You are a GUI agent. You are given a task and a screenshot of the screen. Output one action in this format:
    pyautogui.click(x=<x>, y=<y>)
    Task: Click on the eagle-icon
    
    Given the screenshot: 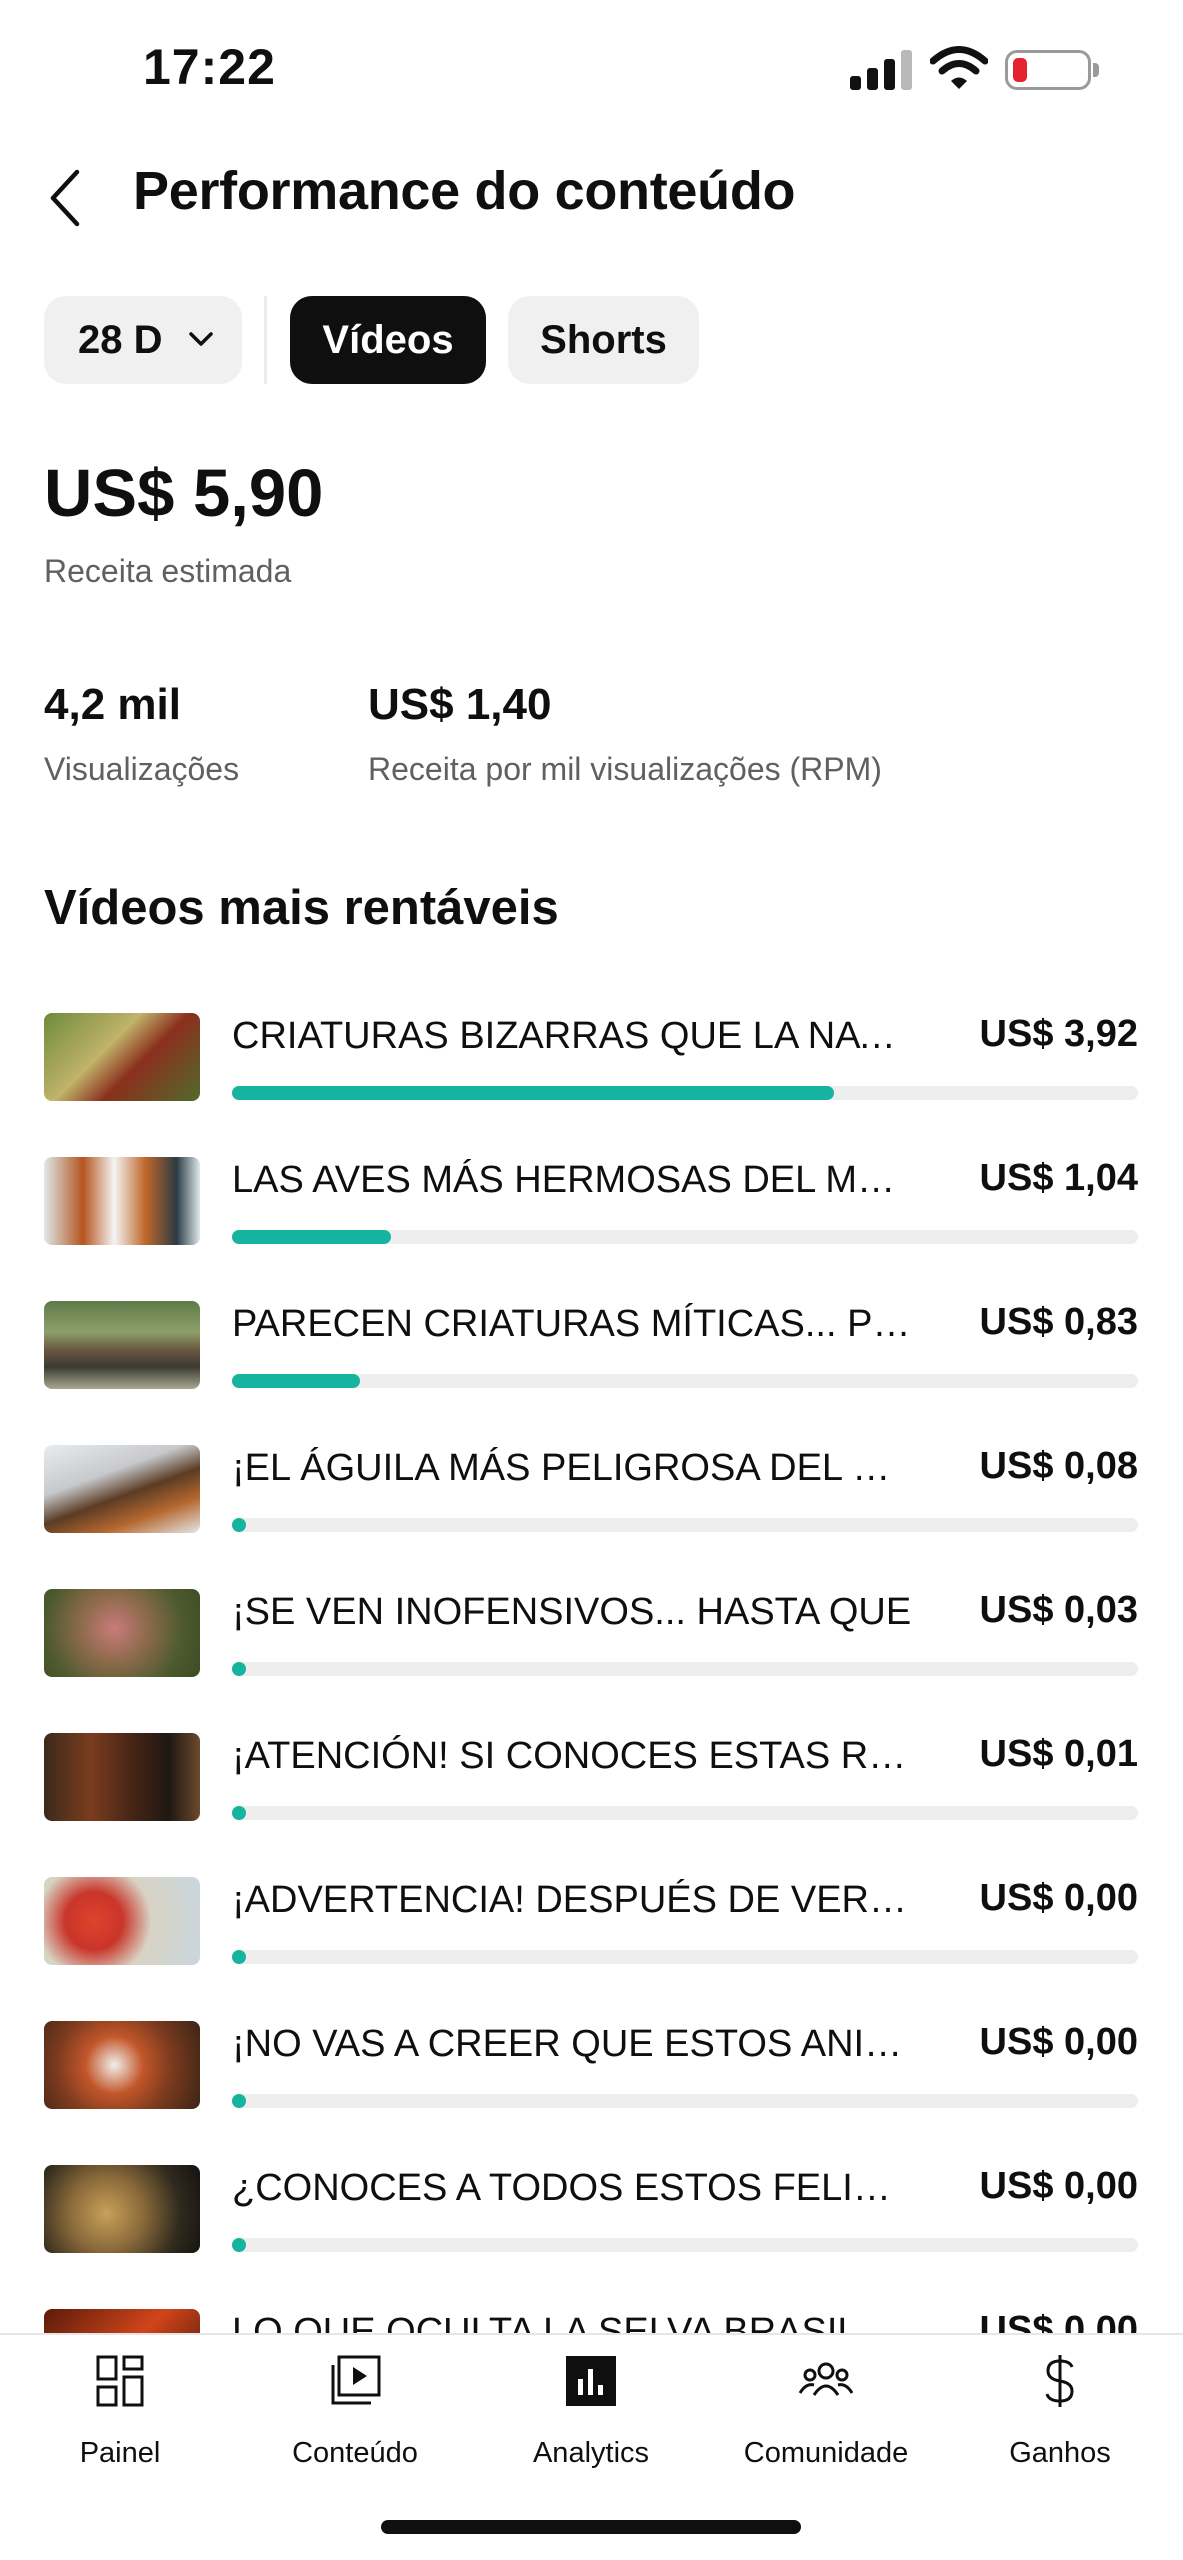 What is the action you would take?
    pyautogui.click(x=122, y=1489)
    